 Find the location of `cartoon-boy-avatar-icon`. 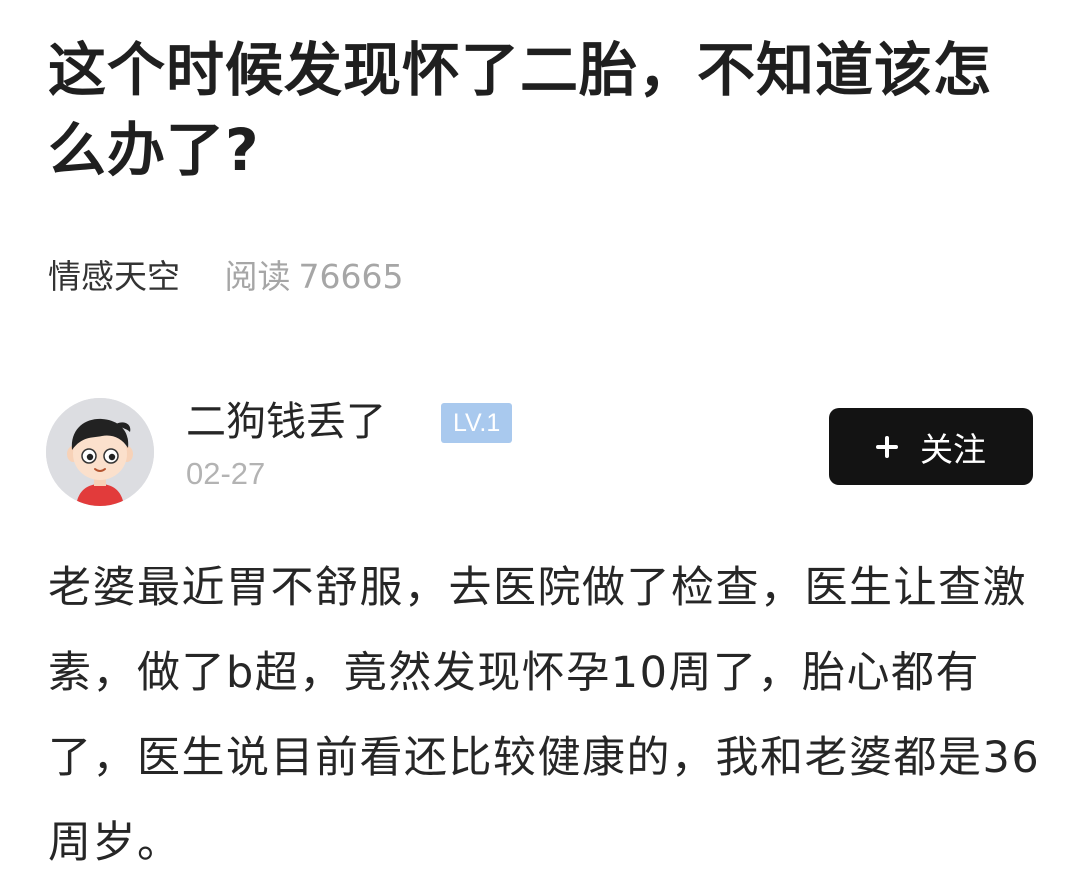

cartoon-boy-avatar-icon is located at coordinates (100, 452).